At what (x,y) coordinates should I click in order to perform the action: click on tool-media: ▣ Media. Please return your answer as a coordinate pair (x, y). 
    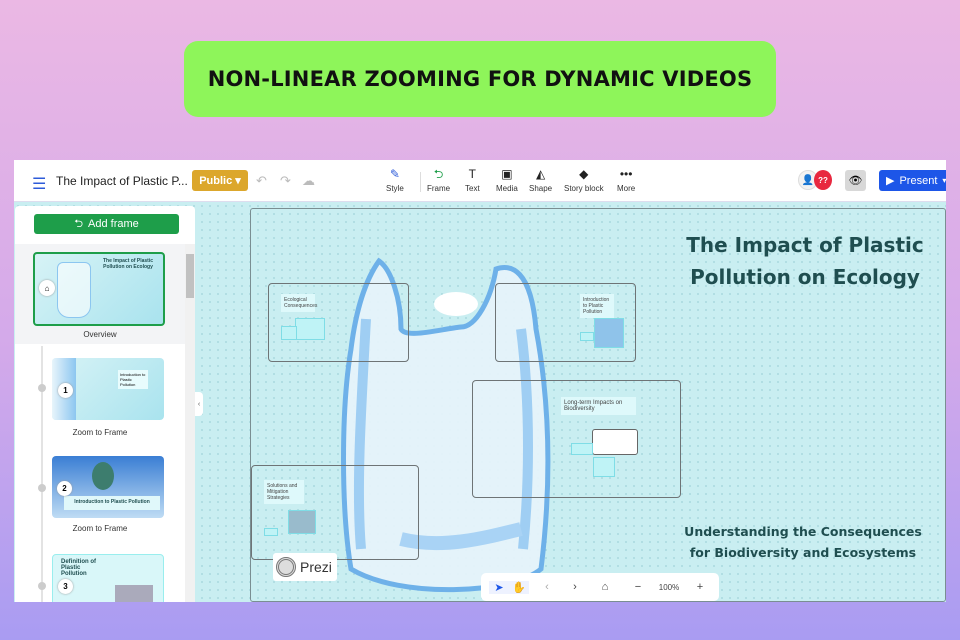
    Looking at the image, I should click on (507, 180).